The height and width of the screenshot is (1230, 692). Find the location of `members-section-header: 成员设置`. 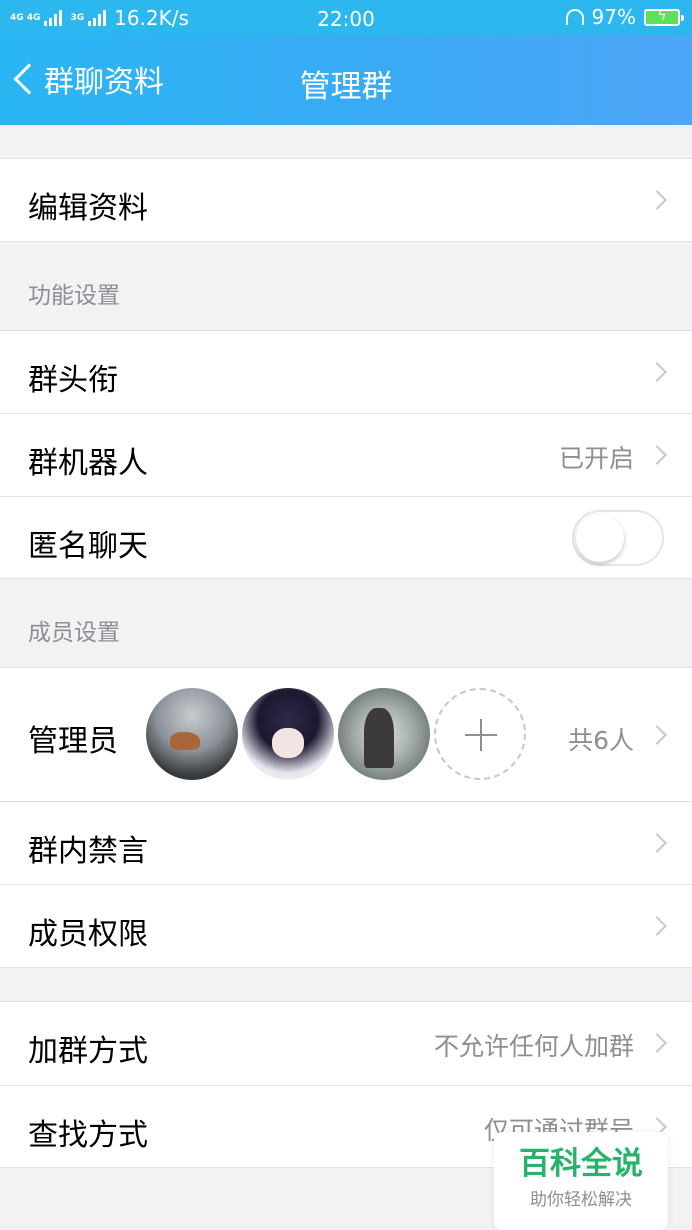

members-section-header: 成员设置 is located at coordinates (346, 623).